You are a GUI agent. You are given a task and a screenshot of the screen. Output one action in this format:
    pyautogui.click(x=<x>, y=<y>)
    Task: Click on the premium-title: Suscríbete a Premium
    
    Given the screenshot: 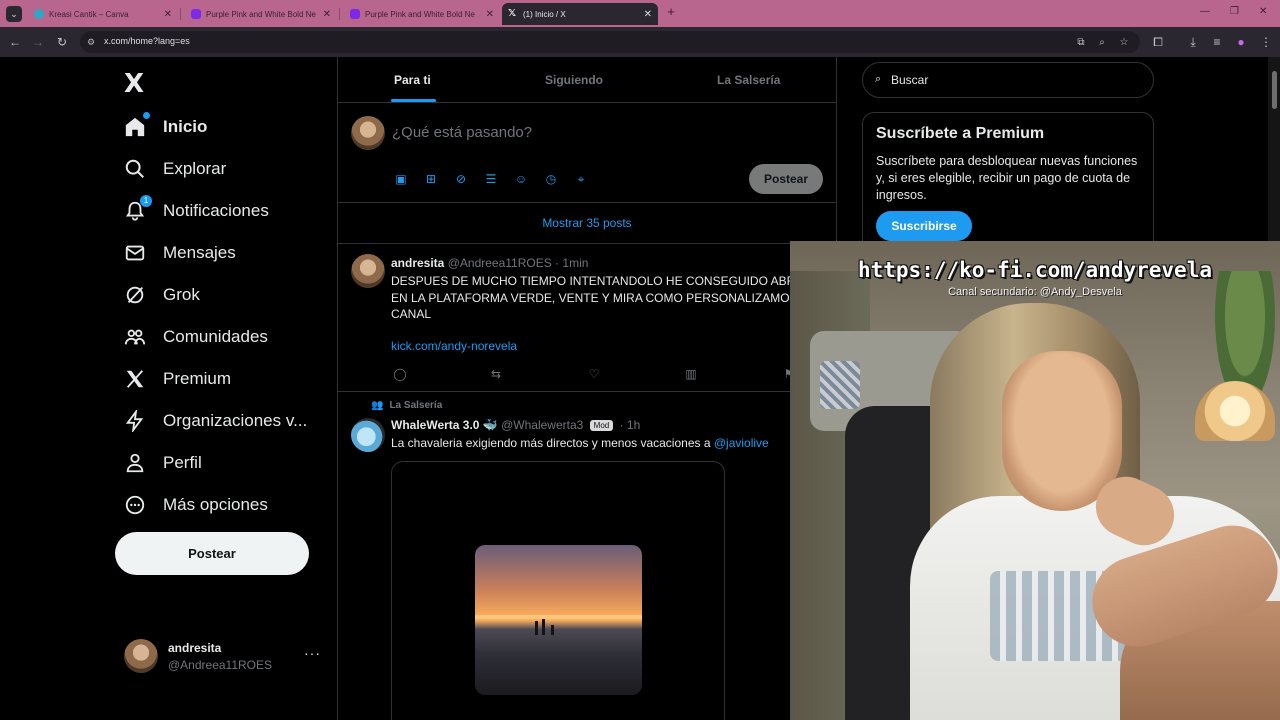 What is the action you would take?
    pyautogui.click(x=960, y=133)
    